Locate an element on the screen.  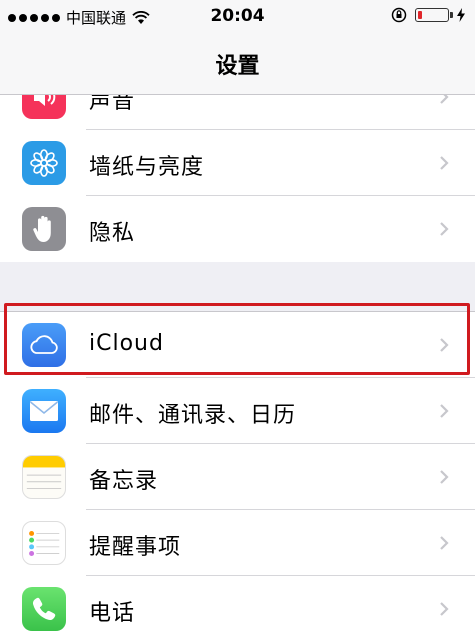
icloud-highlight-box is located at coordinates (237, 339).